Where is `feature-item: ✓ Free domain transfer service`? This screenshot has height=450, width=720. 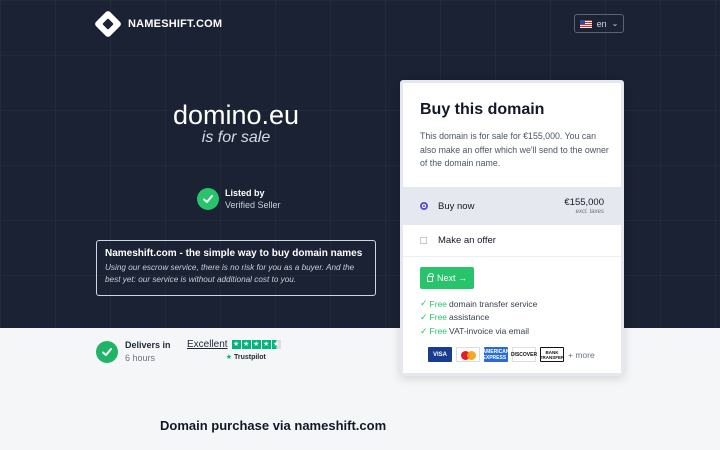
feature-item: ✓ Free domain transfer service is located at coordinates (479, 303).